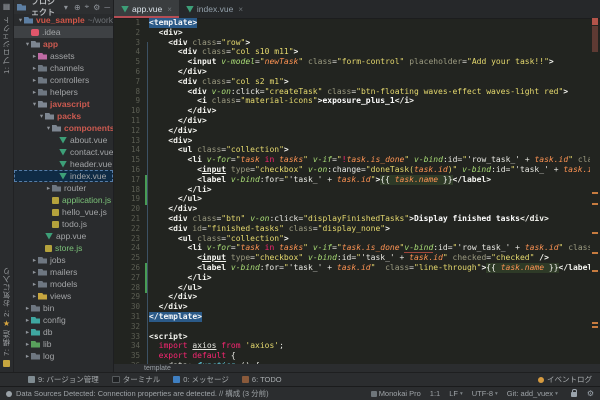 This screenshot has width=600, height=400. Describe the element at coordinates (6, 292) in the screenshot. I see `toolwindow-stripe-favorites: 2: お気に入り` at that location.